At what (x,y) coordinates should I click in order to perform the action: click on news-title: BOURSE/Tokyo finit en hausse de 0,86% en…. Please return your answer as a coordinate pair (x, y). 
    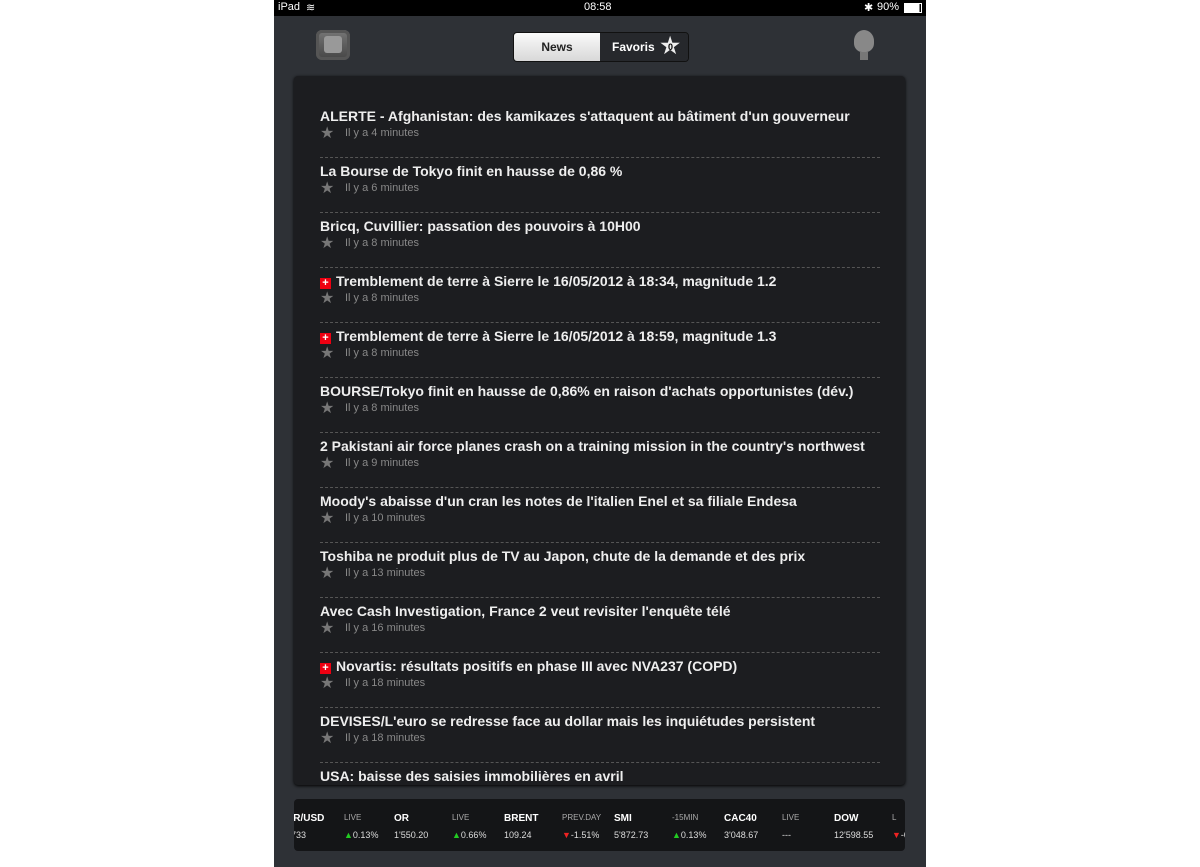
    Looking at the image, I should click on (600, 391).